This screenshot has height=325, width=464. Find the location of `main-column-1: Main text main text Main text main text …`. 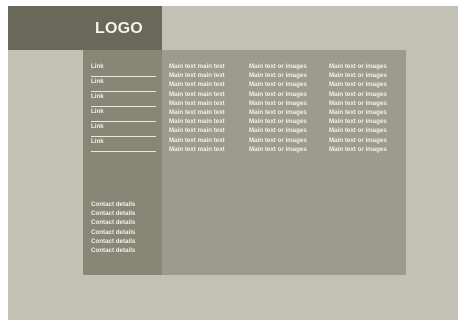

main-column-1: Main text main text Main text main text … is located at coordinates (197, 108).